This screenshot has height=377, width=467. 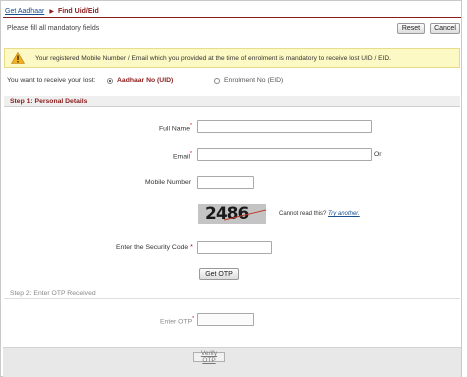 What do you see at coordinates (232, 17) in the screenshot?
I see `breadcrumb-divider` at bounding box center [232, 17].